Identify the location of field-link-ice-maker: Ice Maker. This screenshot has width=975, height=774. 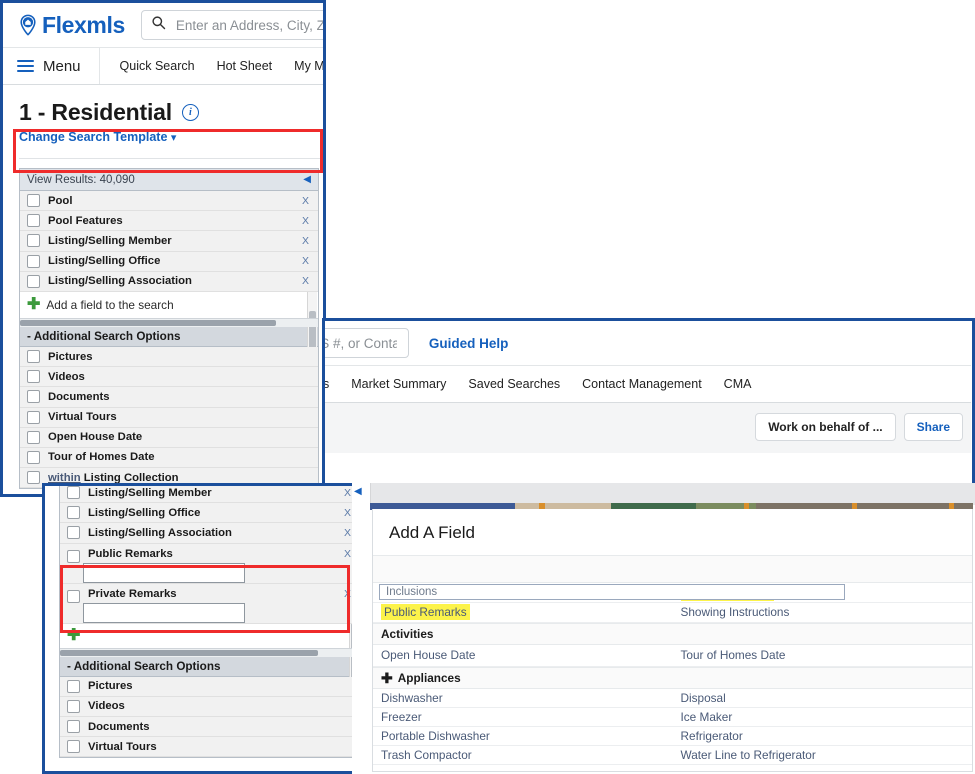
(707, 717).